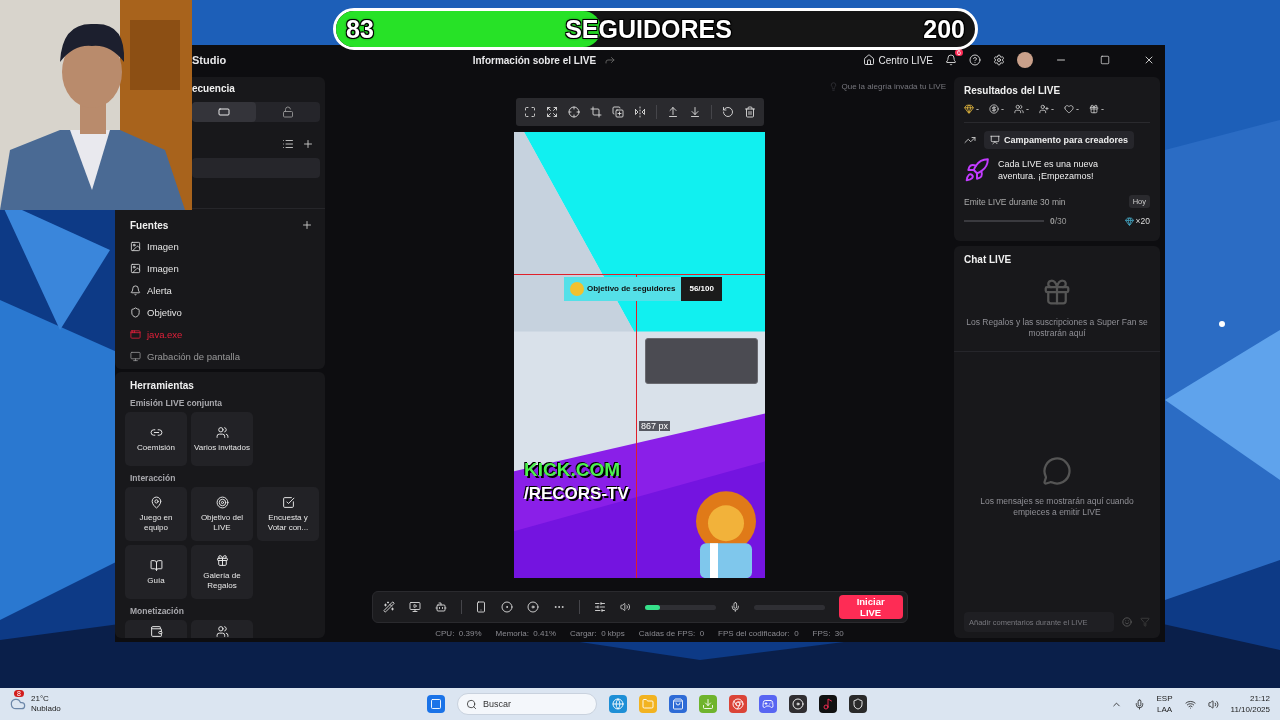 The image size is (1280, 720). What do you see at coordinates (1259, 698) in the screenshot?
I see `clock-time: 21:12` at bounding box center [1259, 698].